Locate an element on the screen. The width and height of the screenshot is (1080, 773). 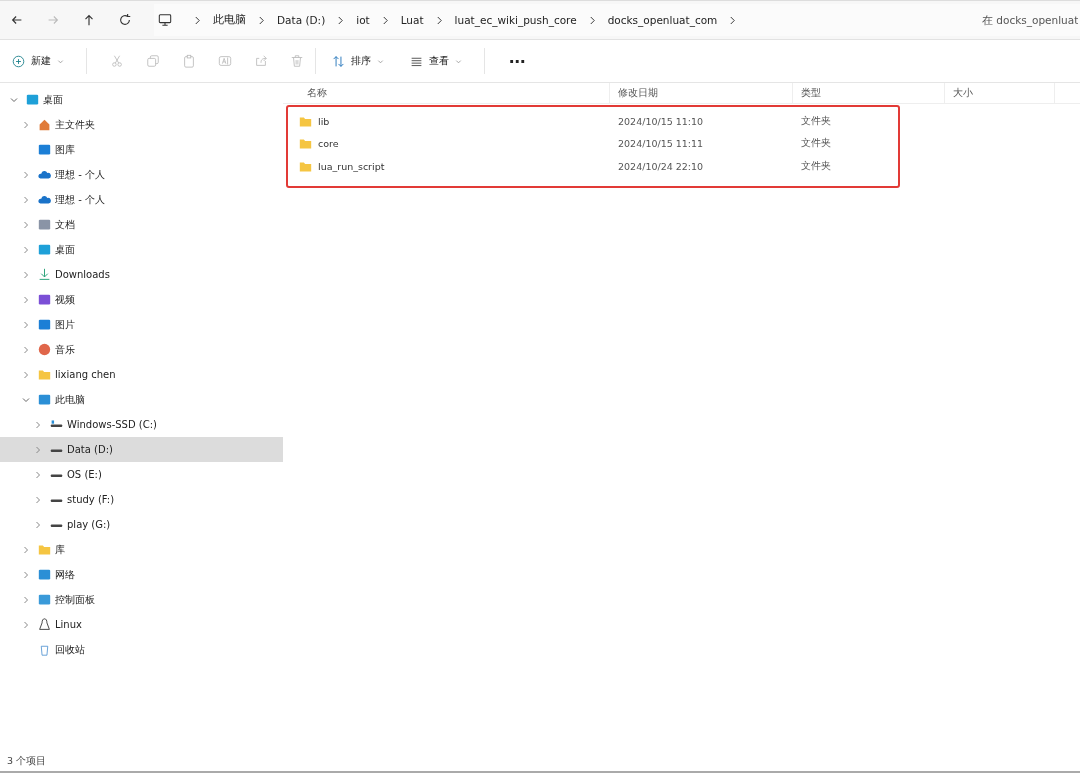
breadcrumb-item: Luat is located at coordinates (412, 20).